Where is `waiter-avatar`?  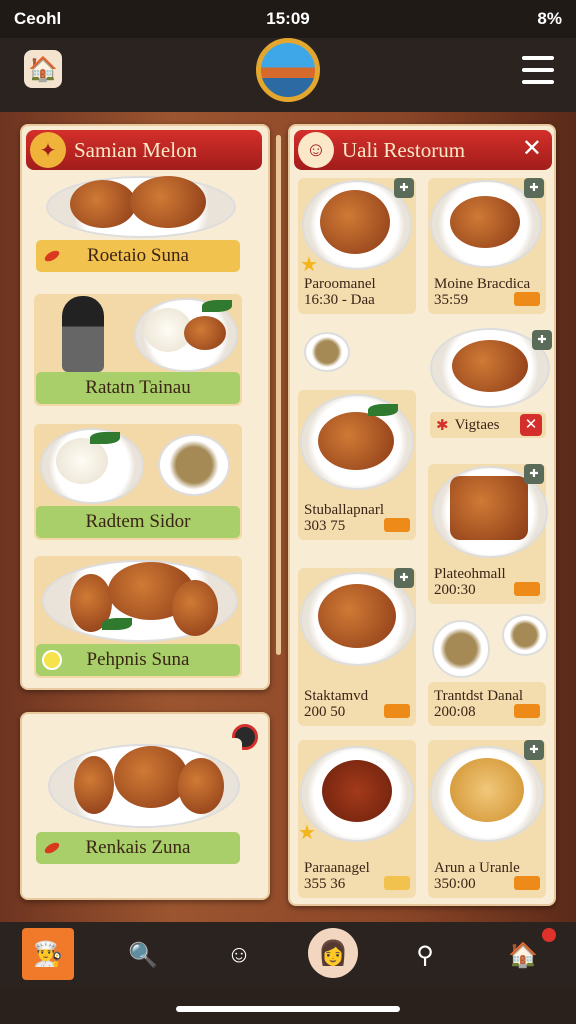 waiter-avatar is located at coordinates (83, 334).